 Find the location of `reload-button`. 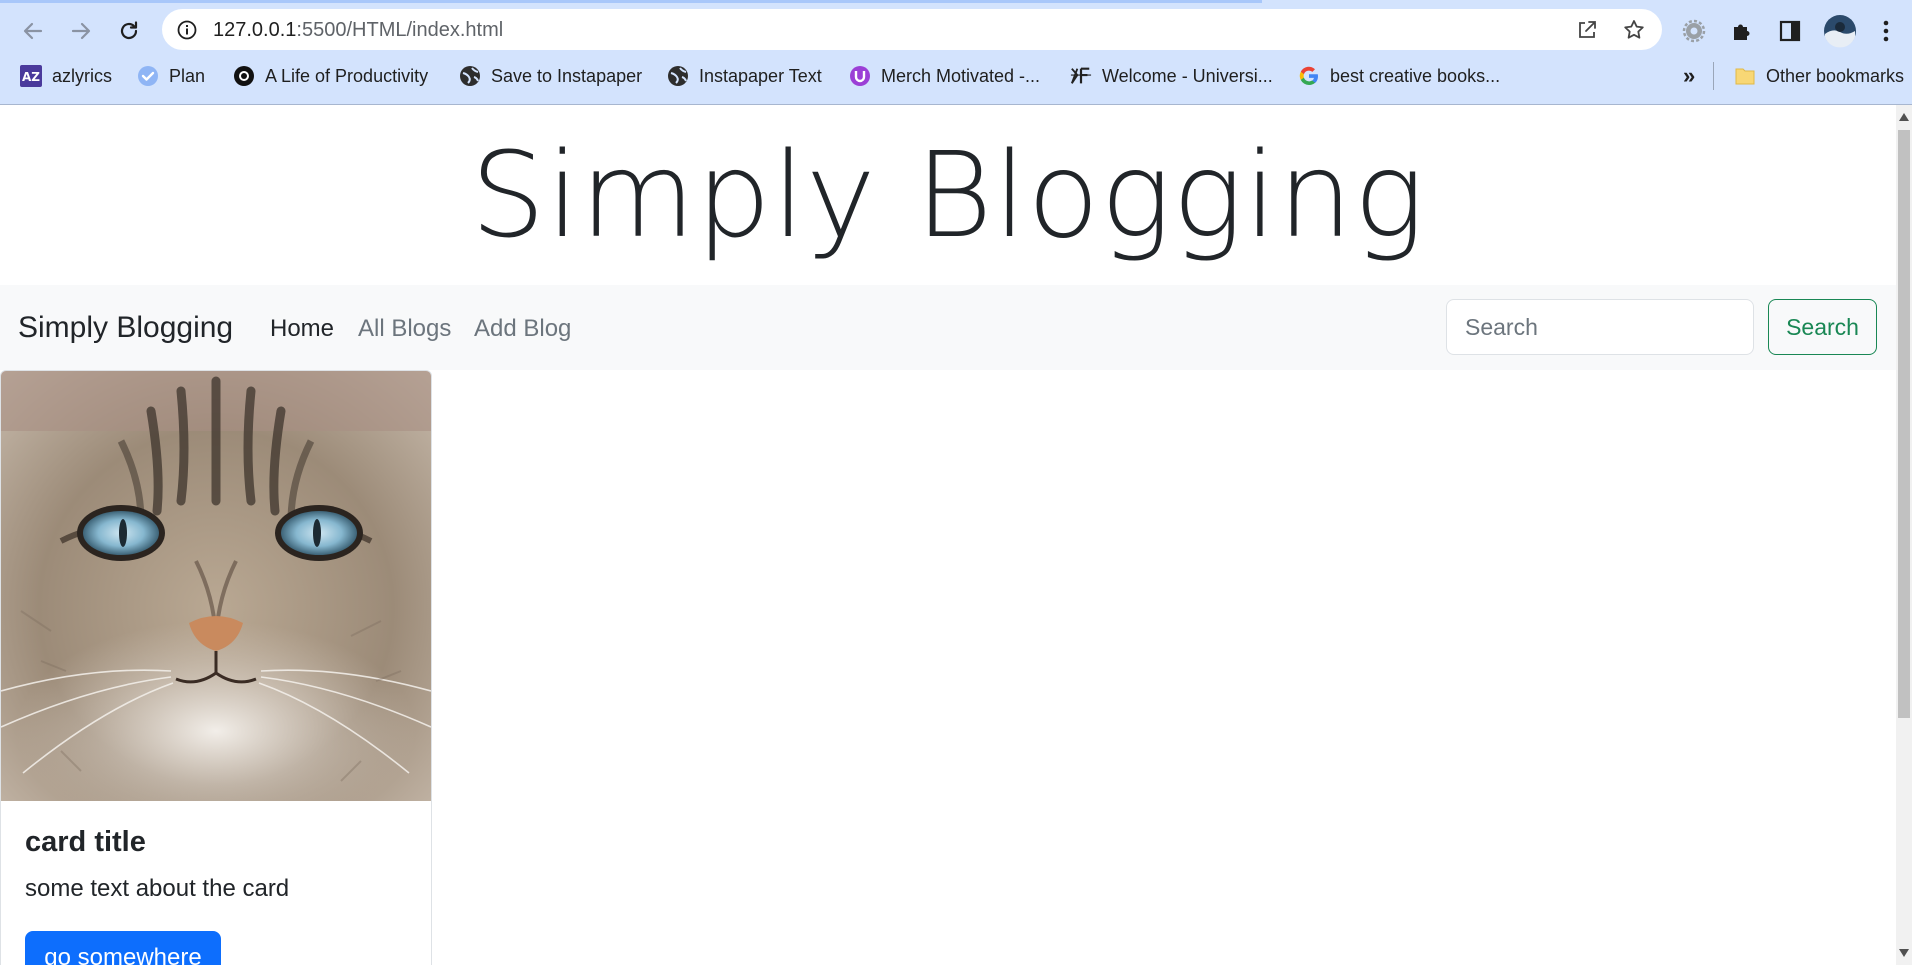

reload-button is located at coordinates (129, 31).